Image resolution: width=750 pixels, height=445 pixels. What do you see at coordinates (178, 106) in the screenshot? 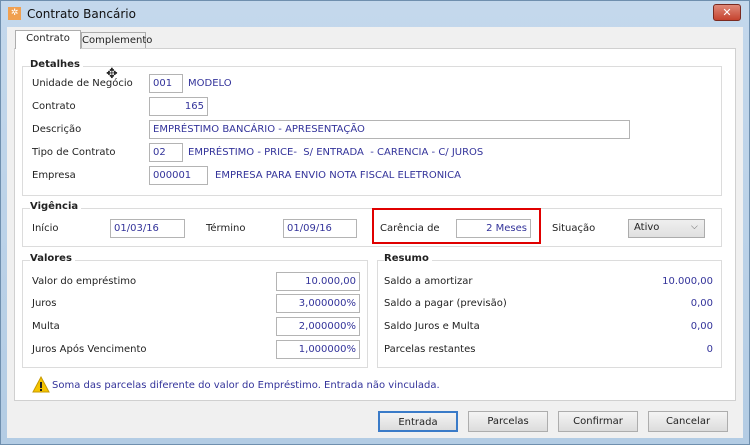
I see `contrato-input: 165` at bounding box center [178, 106].